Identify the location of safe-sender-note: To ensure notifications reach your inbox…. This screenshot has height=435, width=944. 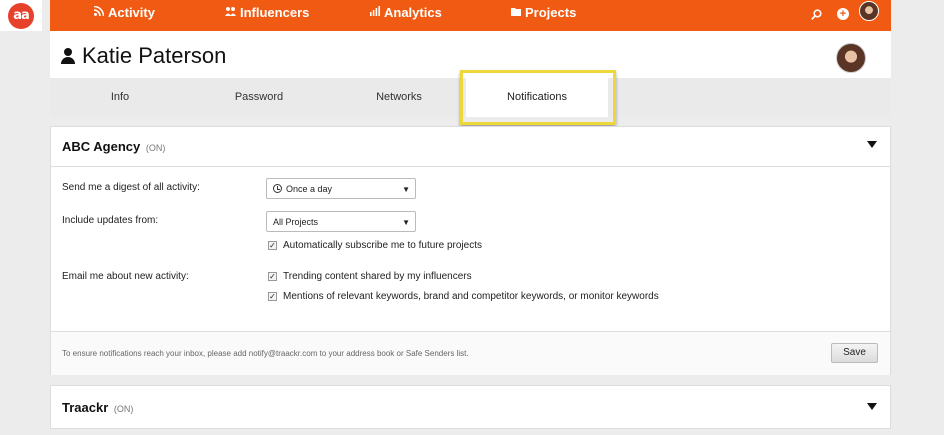
(265, 353).